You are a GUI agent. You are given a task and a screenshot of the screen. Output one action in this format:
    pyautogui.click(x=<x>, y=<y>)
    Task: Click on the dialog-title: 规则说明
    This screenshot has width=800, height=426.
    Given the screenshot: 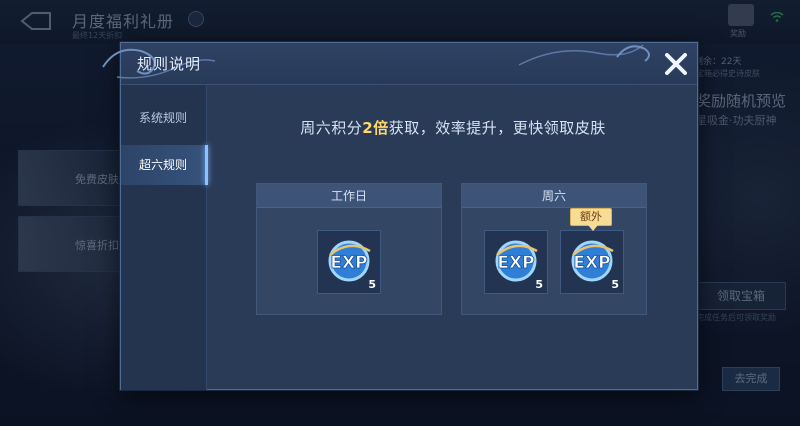 What is the action you would take?
    pyautogui.click(x=169, y=64)
    